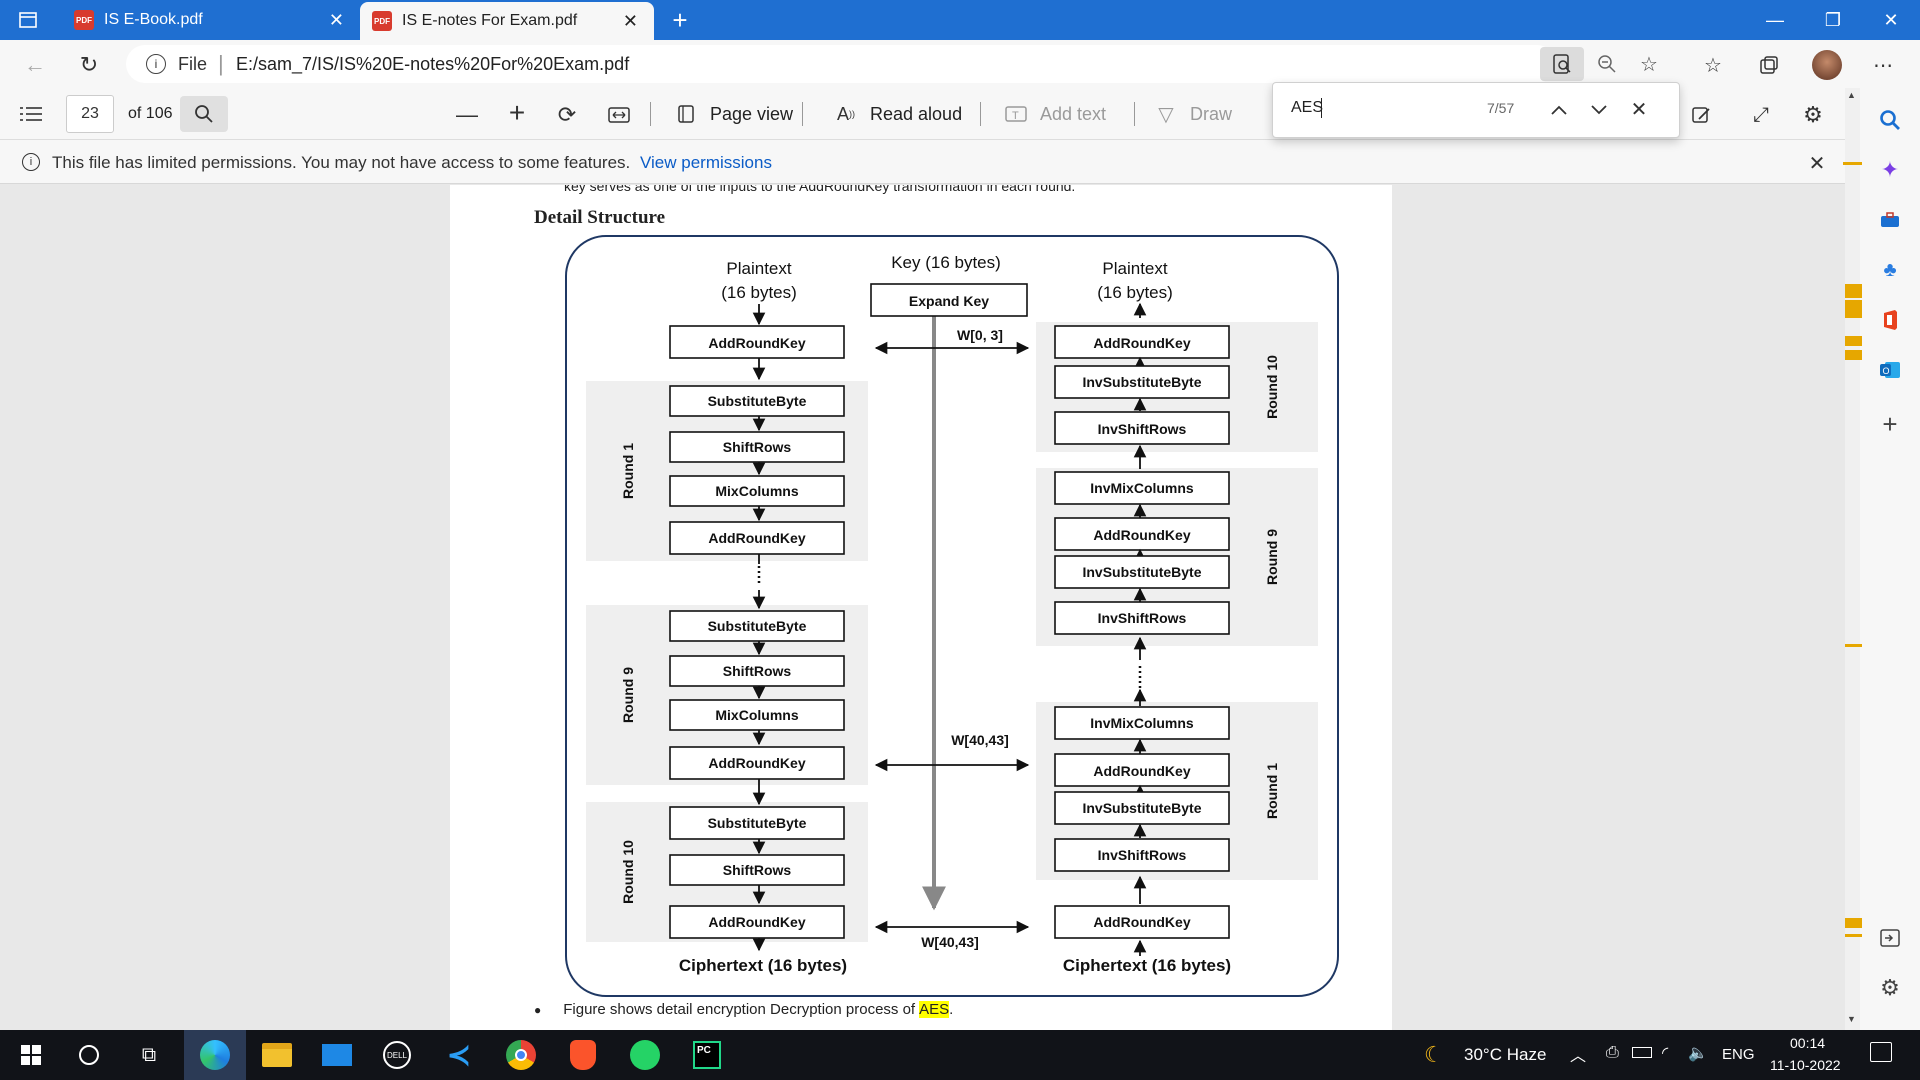 This screenshot has width=1920, height=1080. Describe the element at coordinates (628, 872) in the screenshot. I see `enc-round10-label: Round 10` at that location.